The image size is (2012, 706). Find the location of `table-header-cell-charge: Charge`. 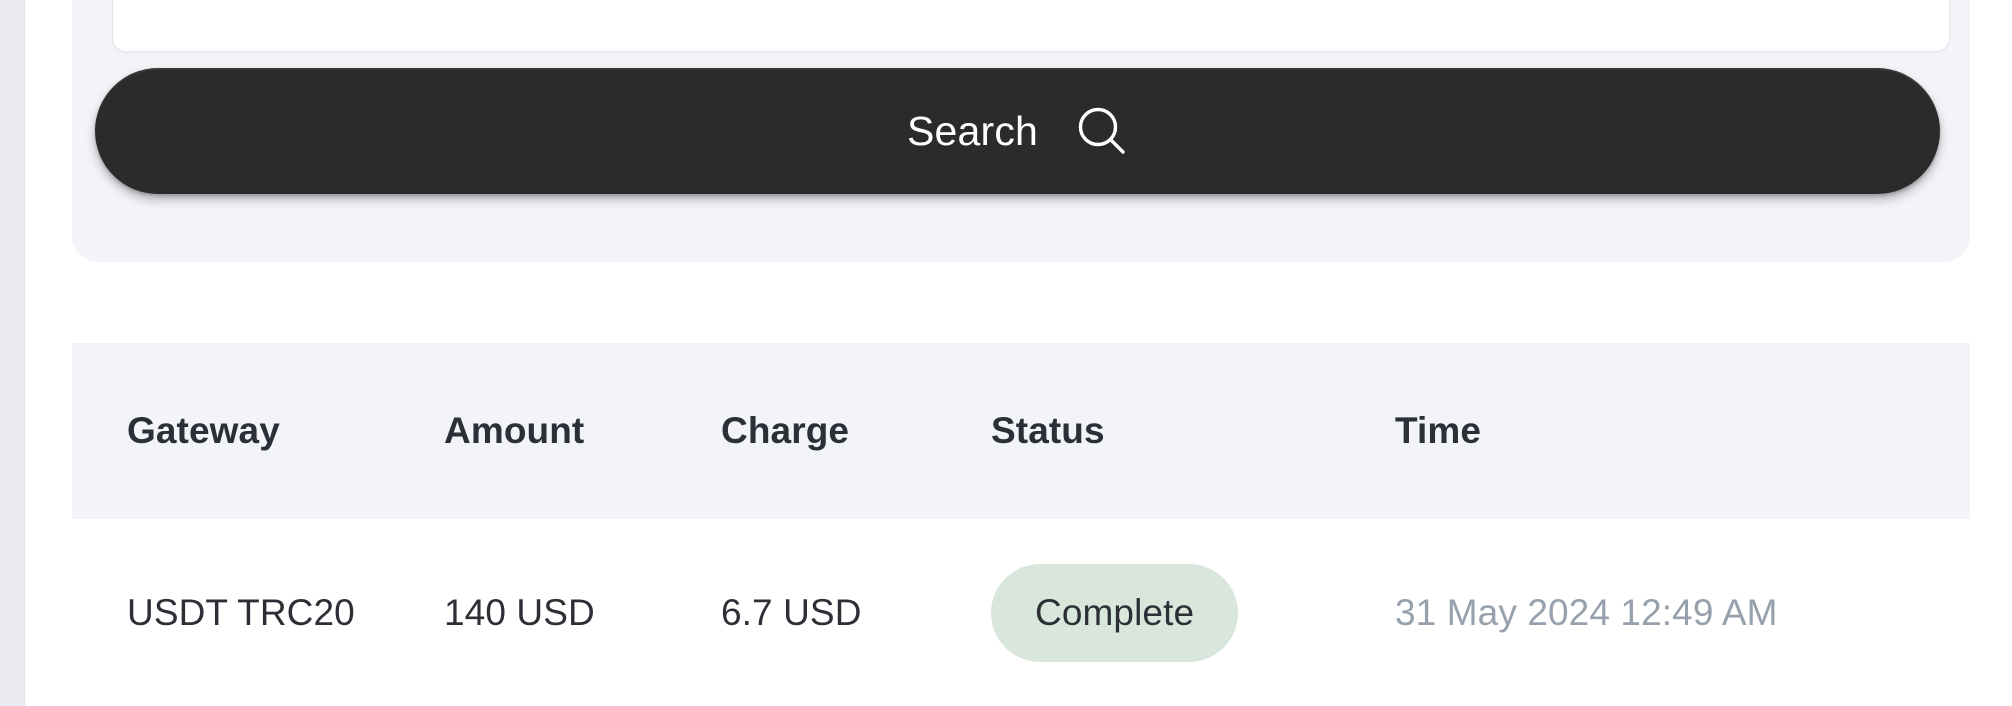

table-header-cell-charge: Charge is located at coordinates (856, 431).